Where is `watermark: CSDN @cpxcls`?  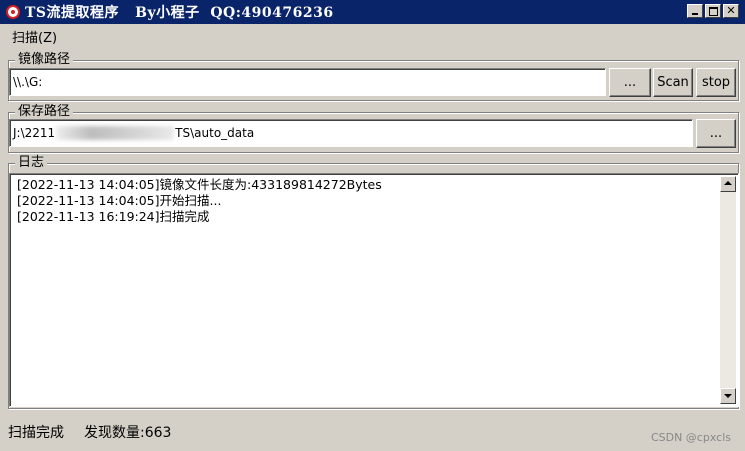
watermark: CSDN @cpxcls is located at coordinates (690, 437).